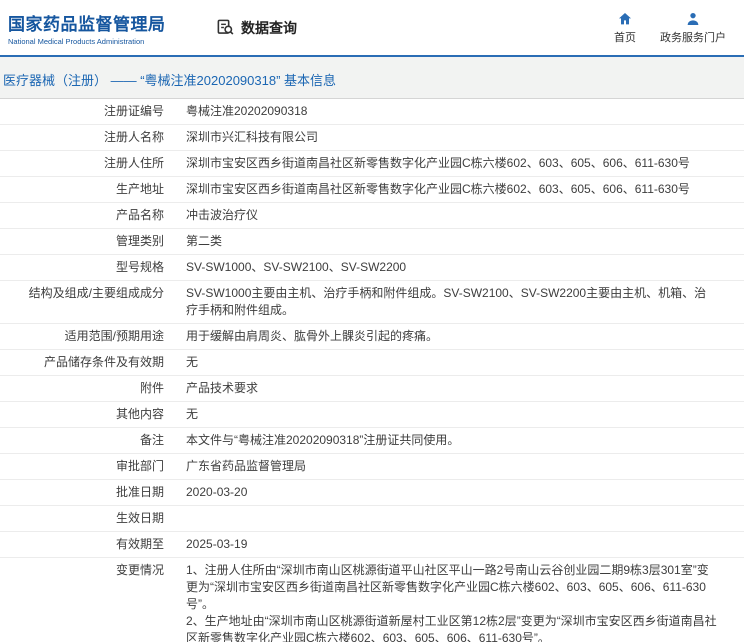 This screenshot has width=744, height=642. Describe the element at coordinates (372, 415) in the screenshot. I see `table-row: 其他内容 无` at that location.